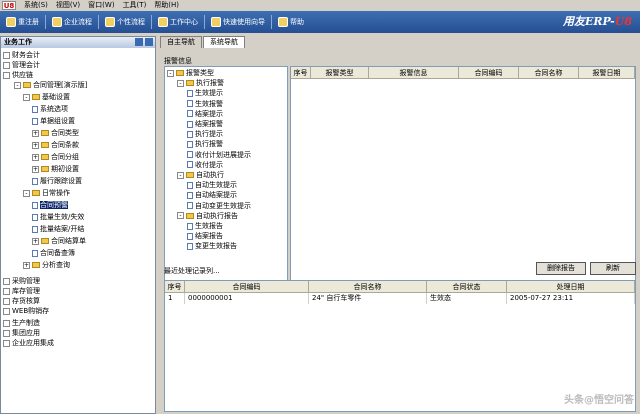 The width and height of the screenshot is (640, 414). What do you see at coordinates (571, 286) in the screenshot?
I see `col-process-date: 处理日期` at bounding box center [571, 286].